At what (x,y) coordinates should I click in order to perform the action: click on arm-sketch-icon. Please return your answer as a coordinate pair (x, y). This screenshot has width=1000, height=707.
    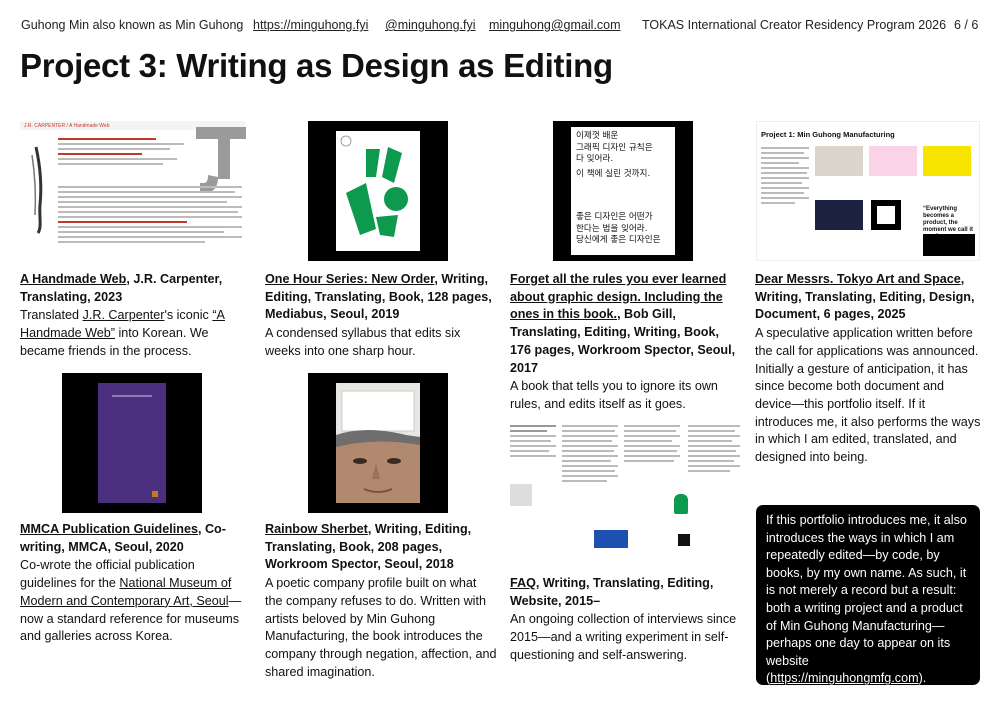
    Looking at the image, I should click on (37, 190).